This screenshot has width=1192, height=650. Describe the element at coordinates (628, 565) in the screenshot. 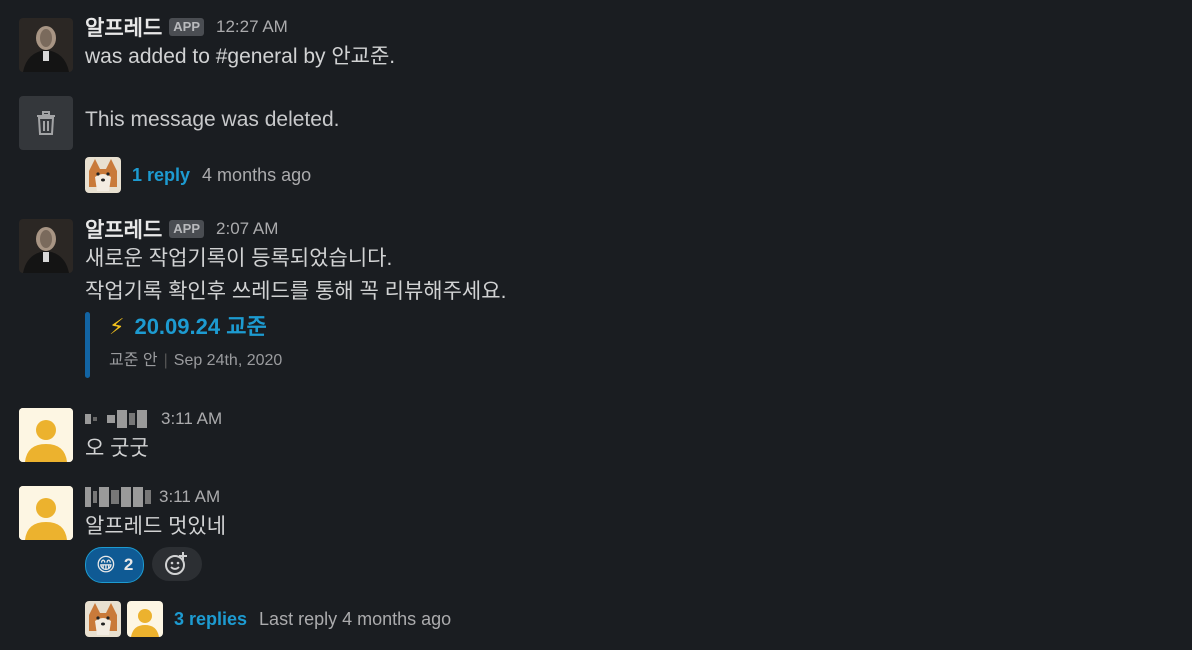

I see `reaction-bar: 😁 2` at that location.